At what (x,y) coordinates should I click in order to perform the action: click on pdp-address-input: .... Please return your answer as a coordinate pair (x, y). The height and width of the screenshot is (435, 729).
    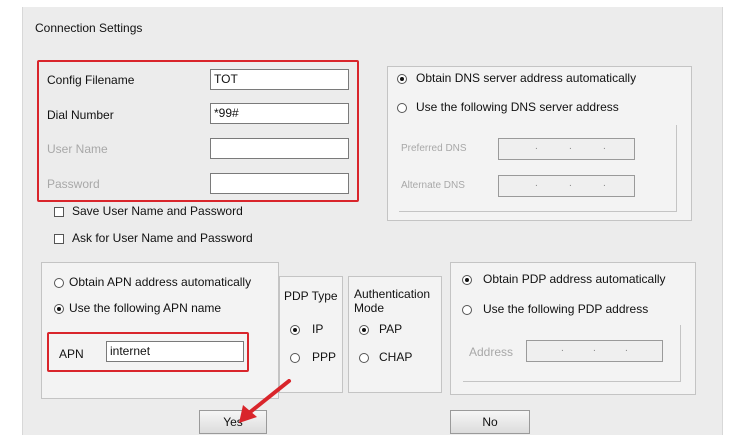
    Looking at the image, I should click on (594, 351).